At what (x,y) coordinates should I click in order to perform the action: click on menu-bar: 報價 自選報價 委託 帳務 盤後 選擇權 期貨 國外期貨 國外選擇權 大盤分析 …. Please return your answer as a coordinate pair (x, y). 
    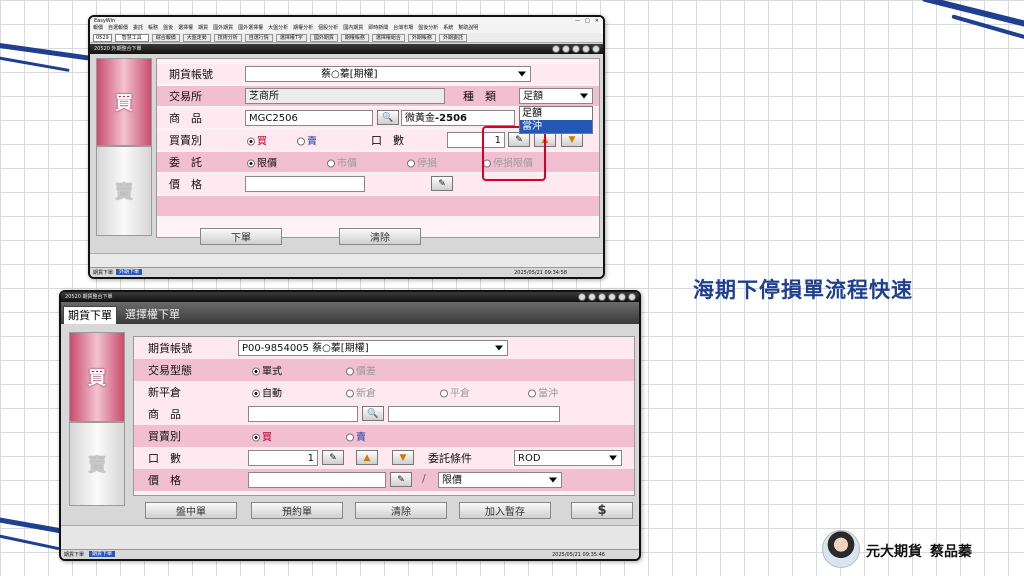
    Looking at the image, I should click on (346, 29).